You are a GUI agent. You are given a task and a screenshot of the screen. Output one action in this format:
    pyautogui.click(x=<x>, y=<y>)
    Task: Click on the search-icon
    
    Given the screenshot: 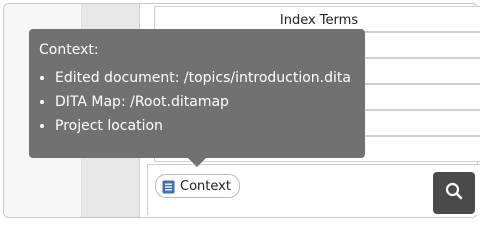 What is the action you would take?
    pyautogui.click(x=454, y=193)
    